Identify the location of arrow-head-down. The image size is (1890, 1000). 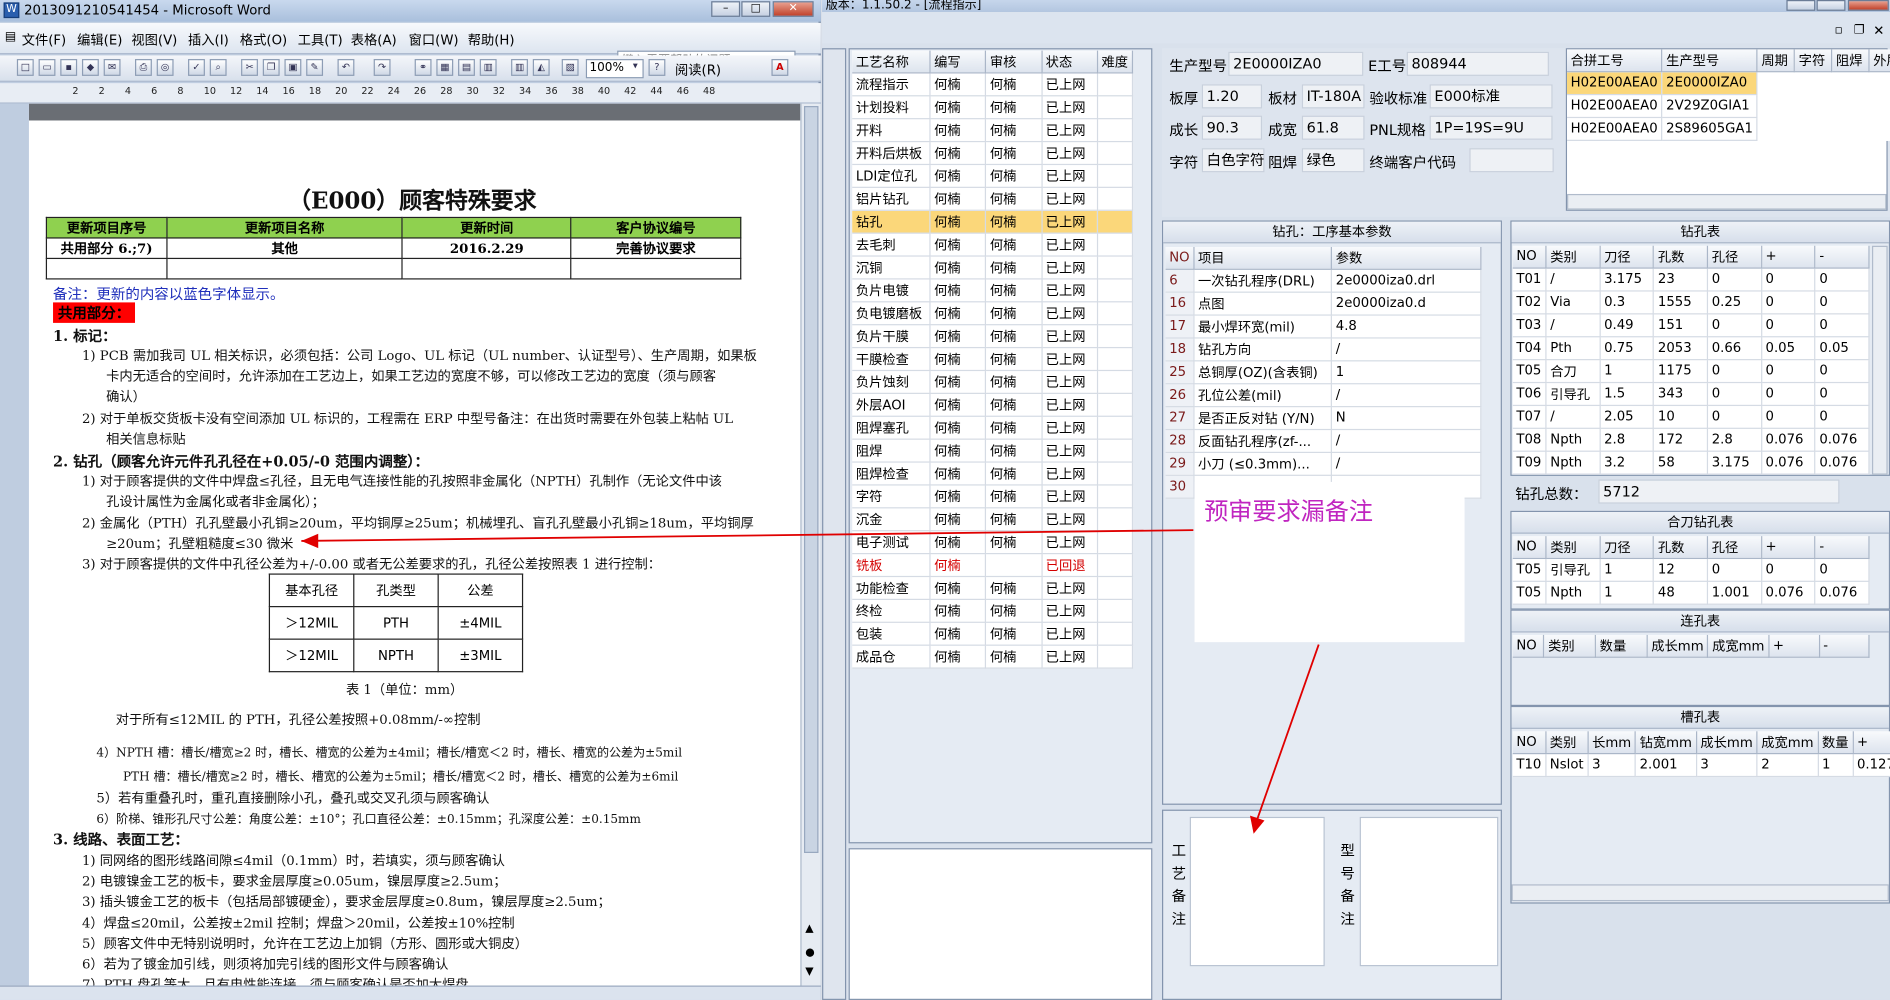
(1257, 824).